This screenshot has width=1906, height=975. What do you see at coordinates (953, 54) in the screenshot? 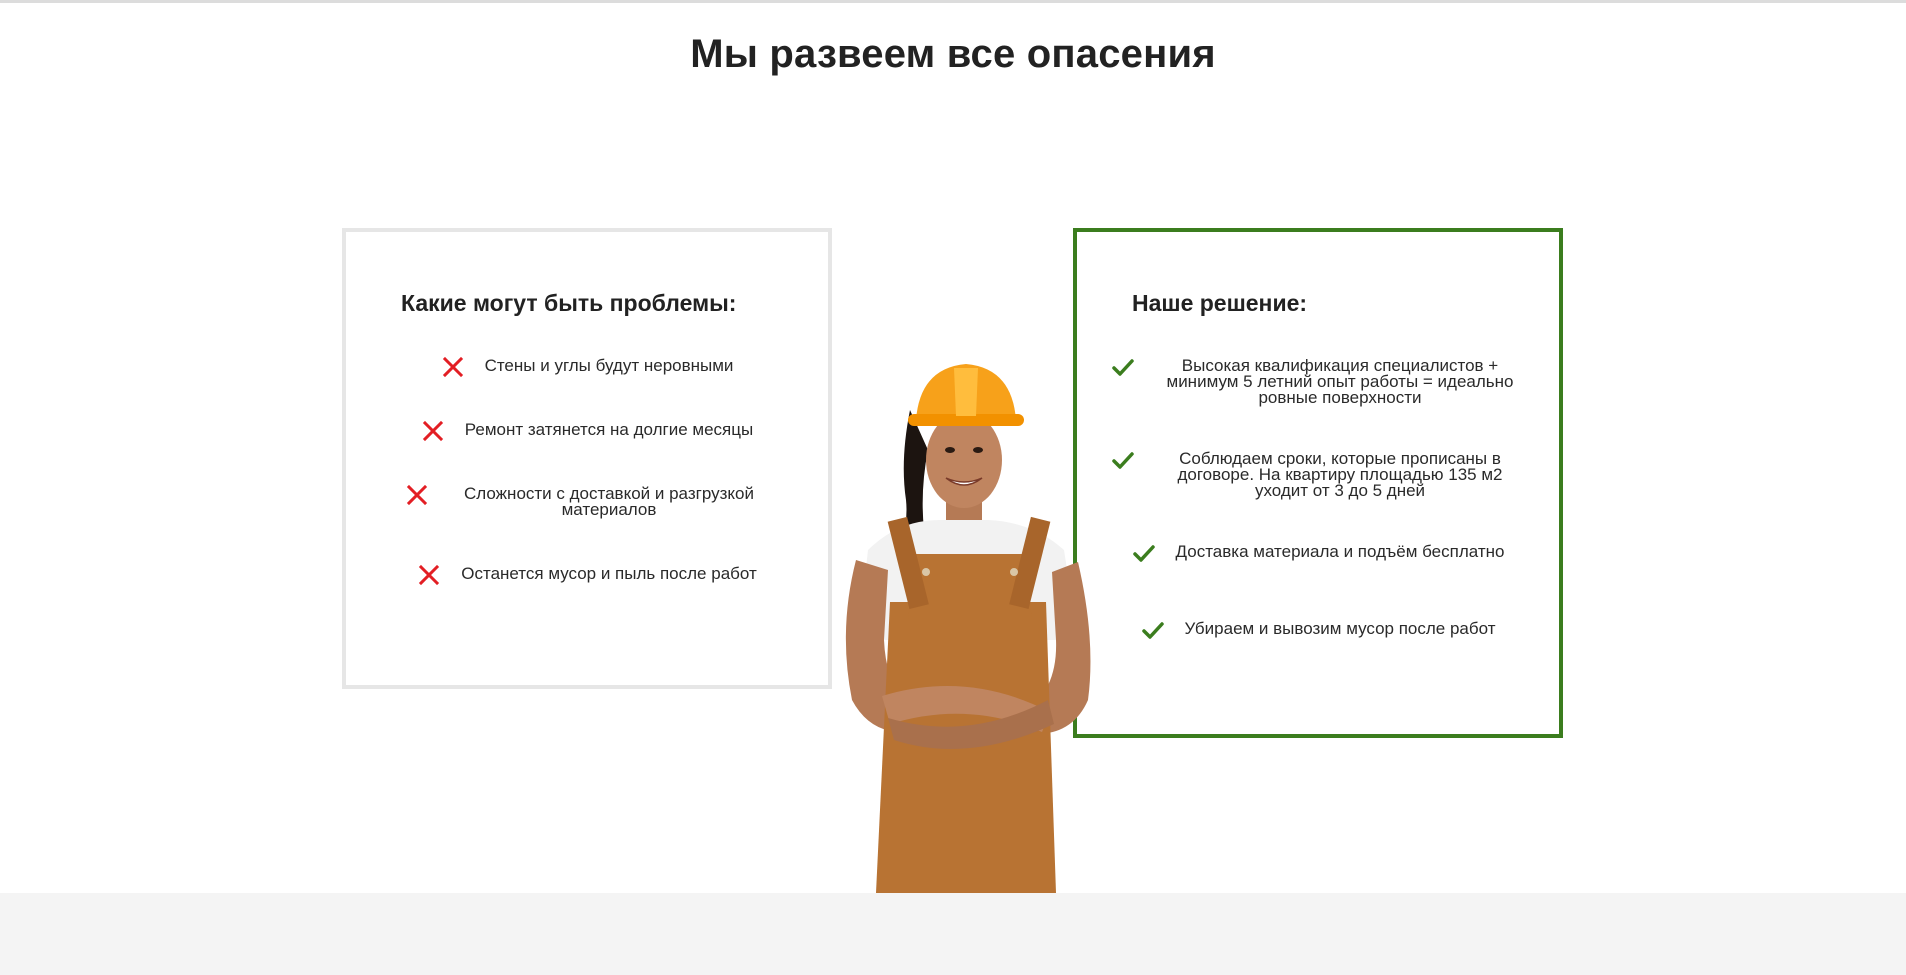
I see `section-title: Мы развеем все опасения` at bounding box center [953, 54].